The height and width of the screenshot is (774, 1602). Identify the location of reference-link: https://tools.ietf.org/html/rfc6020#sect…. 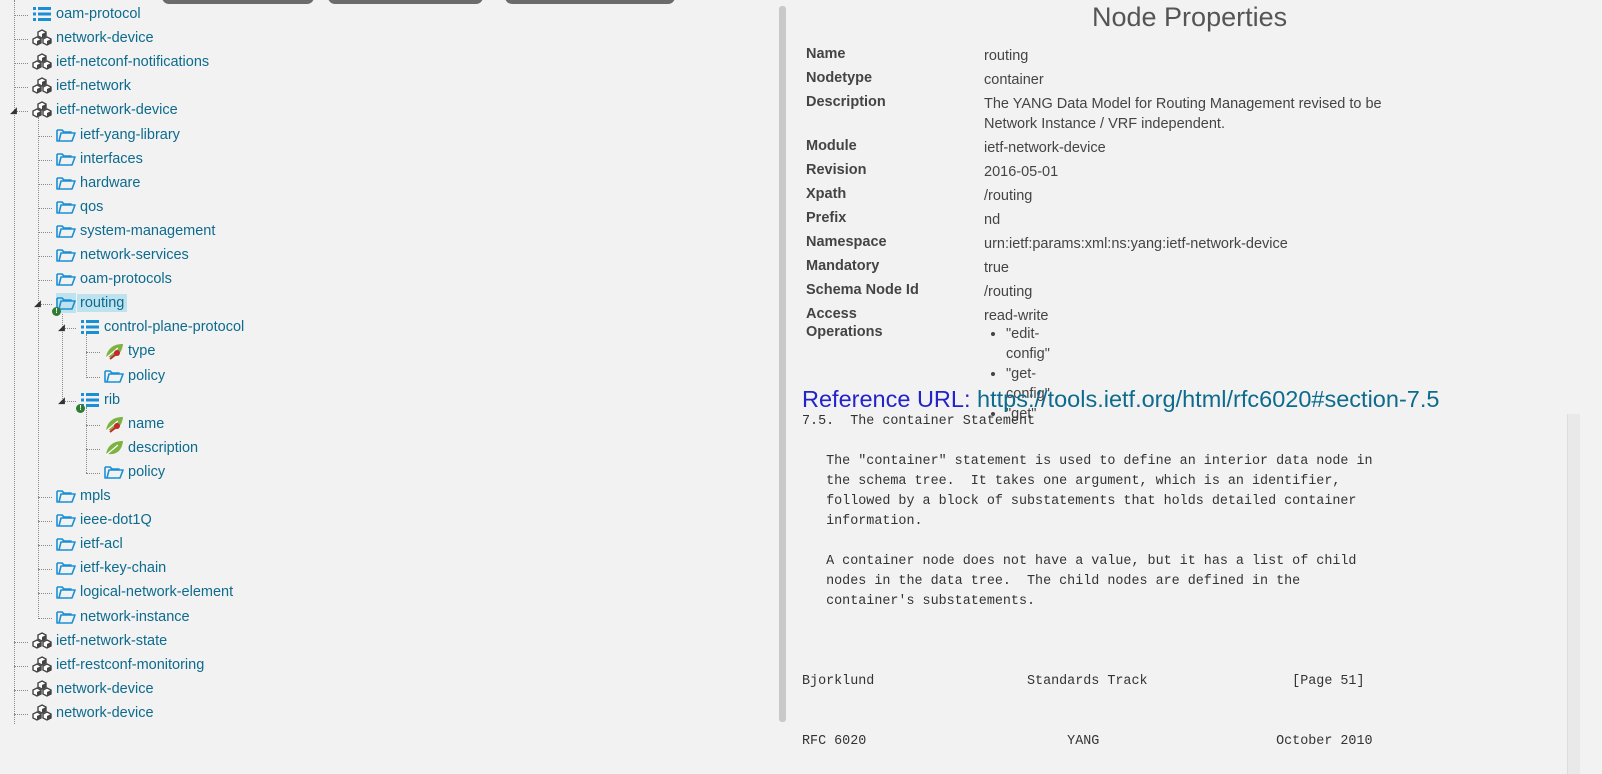
(1208, 399).